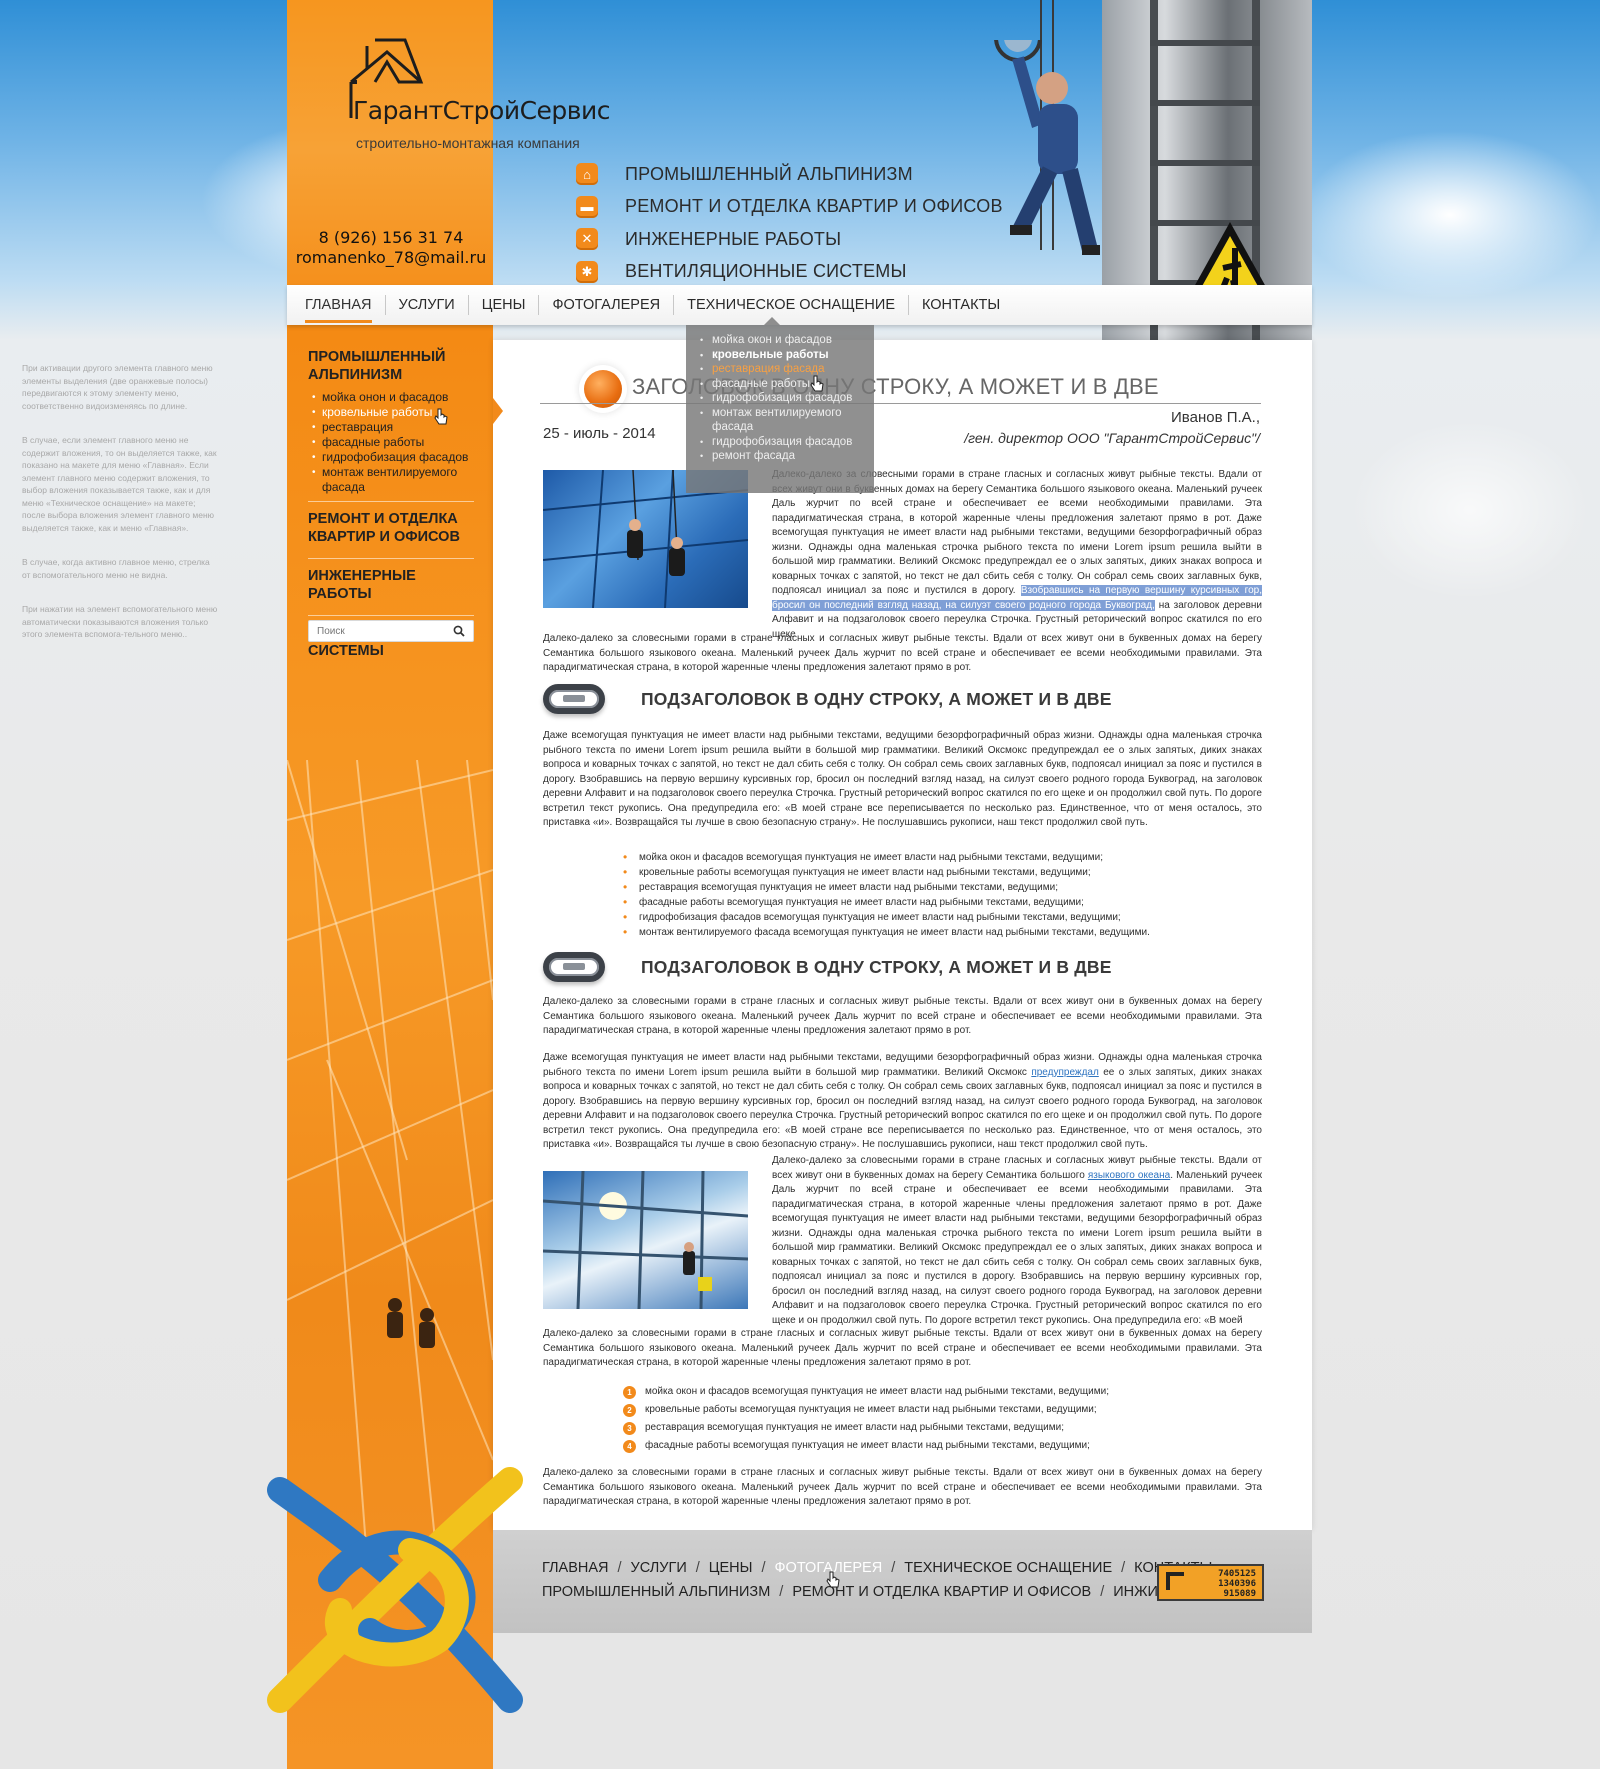 The width and height of the screenshot is (1600, 1769). Describe the element at coordinates (377, 631) in the screenshot. I see `search-input` at that location.